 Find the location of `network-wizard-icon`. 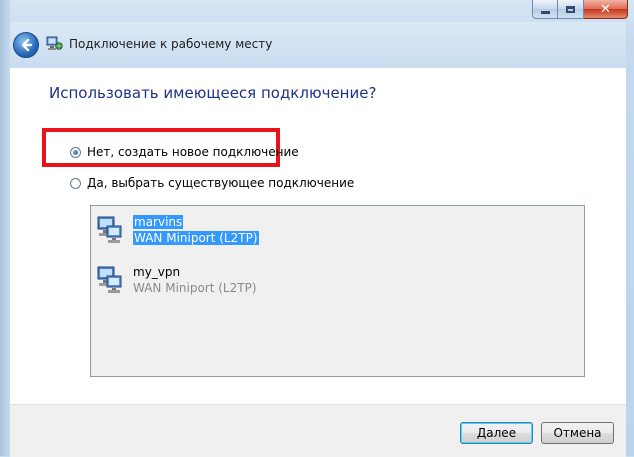

network-wizard-icon is located at coordinates (54, 44).